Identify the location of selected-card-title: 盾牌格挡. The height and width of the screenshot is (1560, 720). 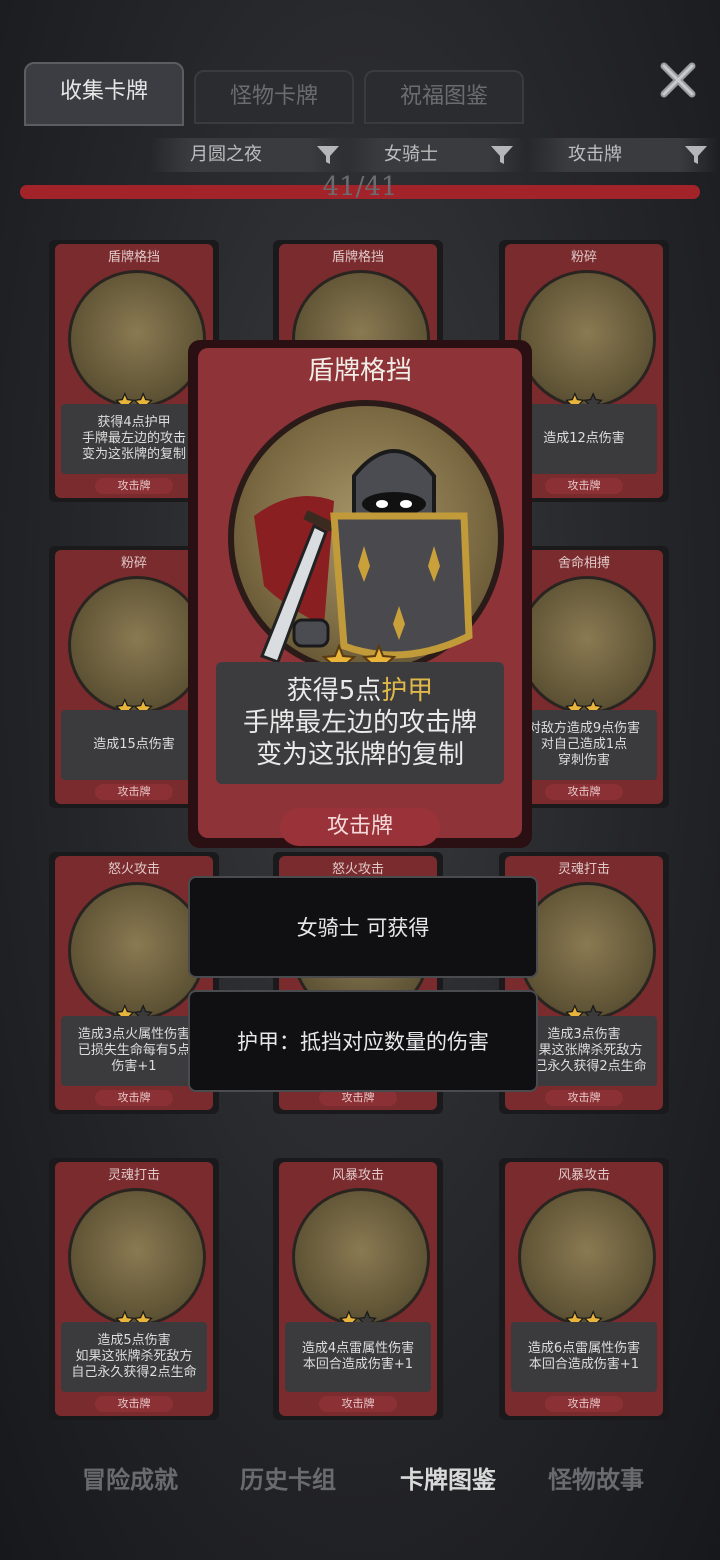
(359, 371).